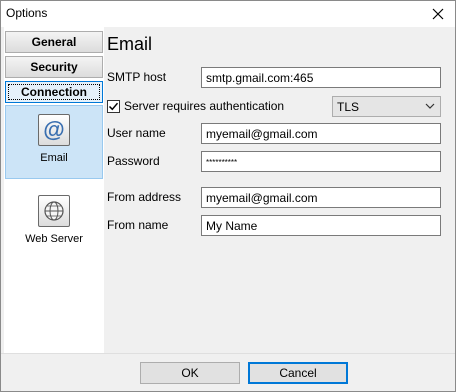 The image size is (456, 392). Describe the element at coordinates (54, 239) in the screenshot. I see `sidebar-item-label: Web Server` at that location.